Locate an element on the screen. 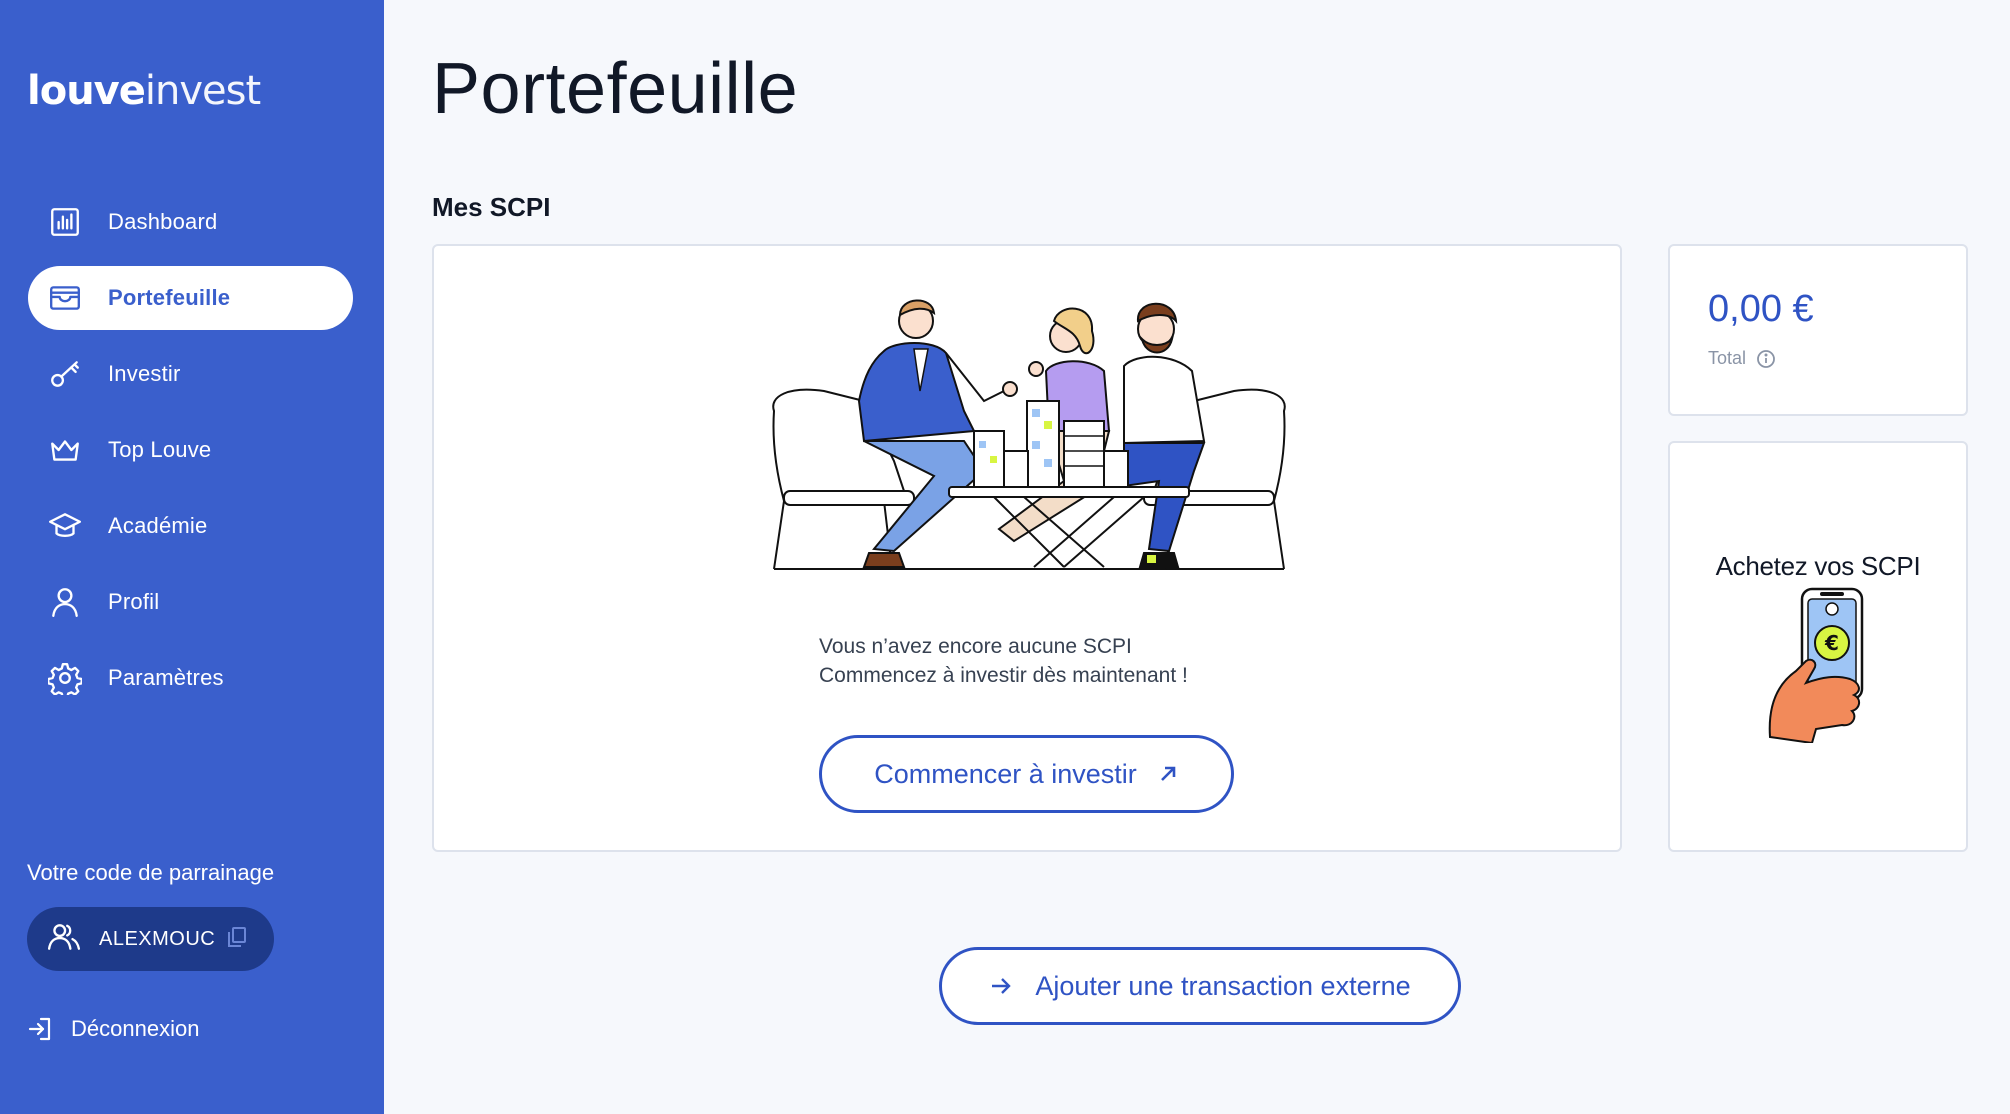  nav-label-top-louve: Top Louve is located at coordinates (160, 449).